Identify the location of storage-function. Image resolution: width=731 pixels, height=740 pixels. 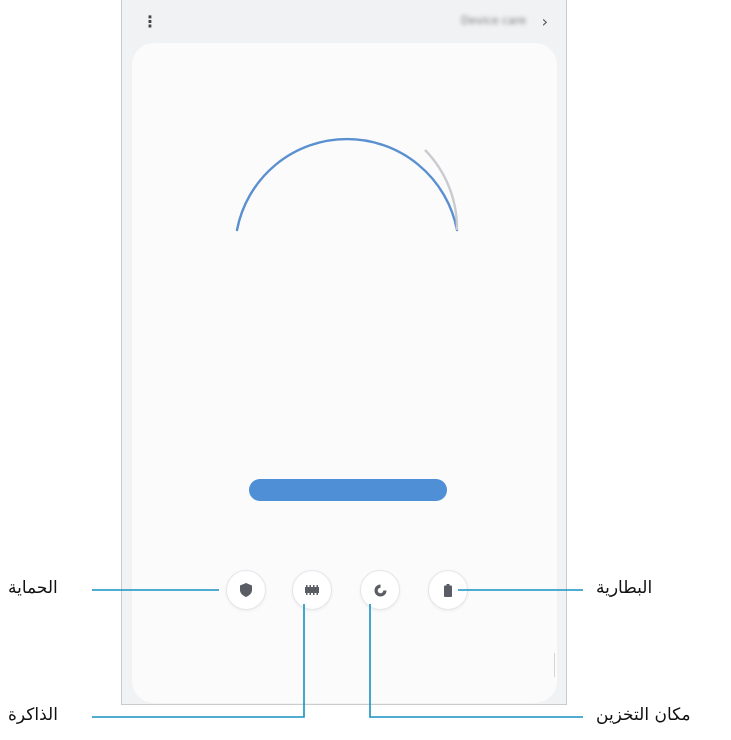
(380, 599).